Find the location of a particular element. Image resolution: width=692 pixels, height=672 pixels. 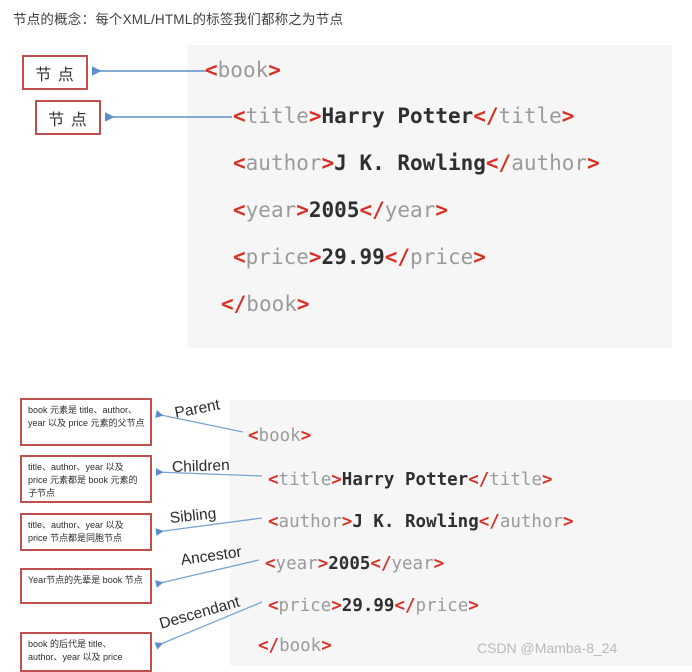

code-line-title: <title>Harry Potter</title> is located at coordinates (403, 116).